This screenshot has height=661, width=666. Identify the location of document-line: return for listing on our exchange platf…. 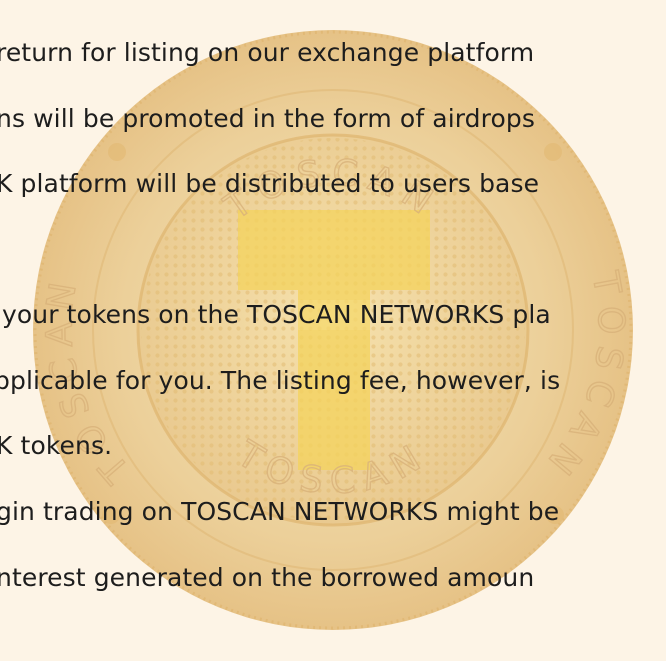
(267, 52).